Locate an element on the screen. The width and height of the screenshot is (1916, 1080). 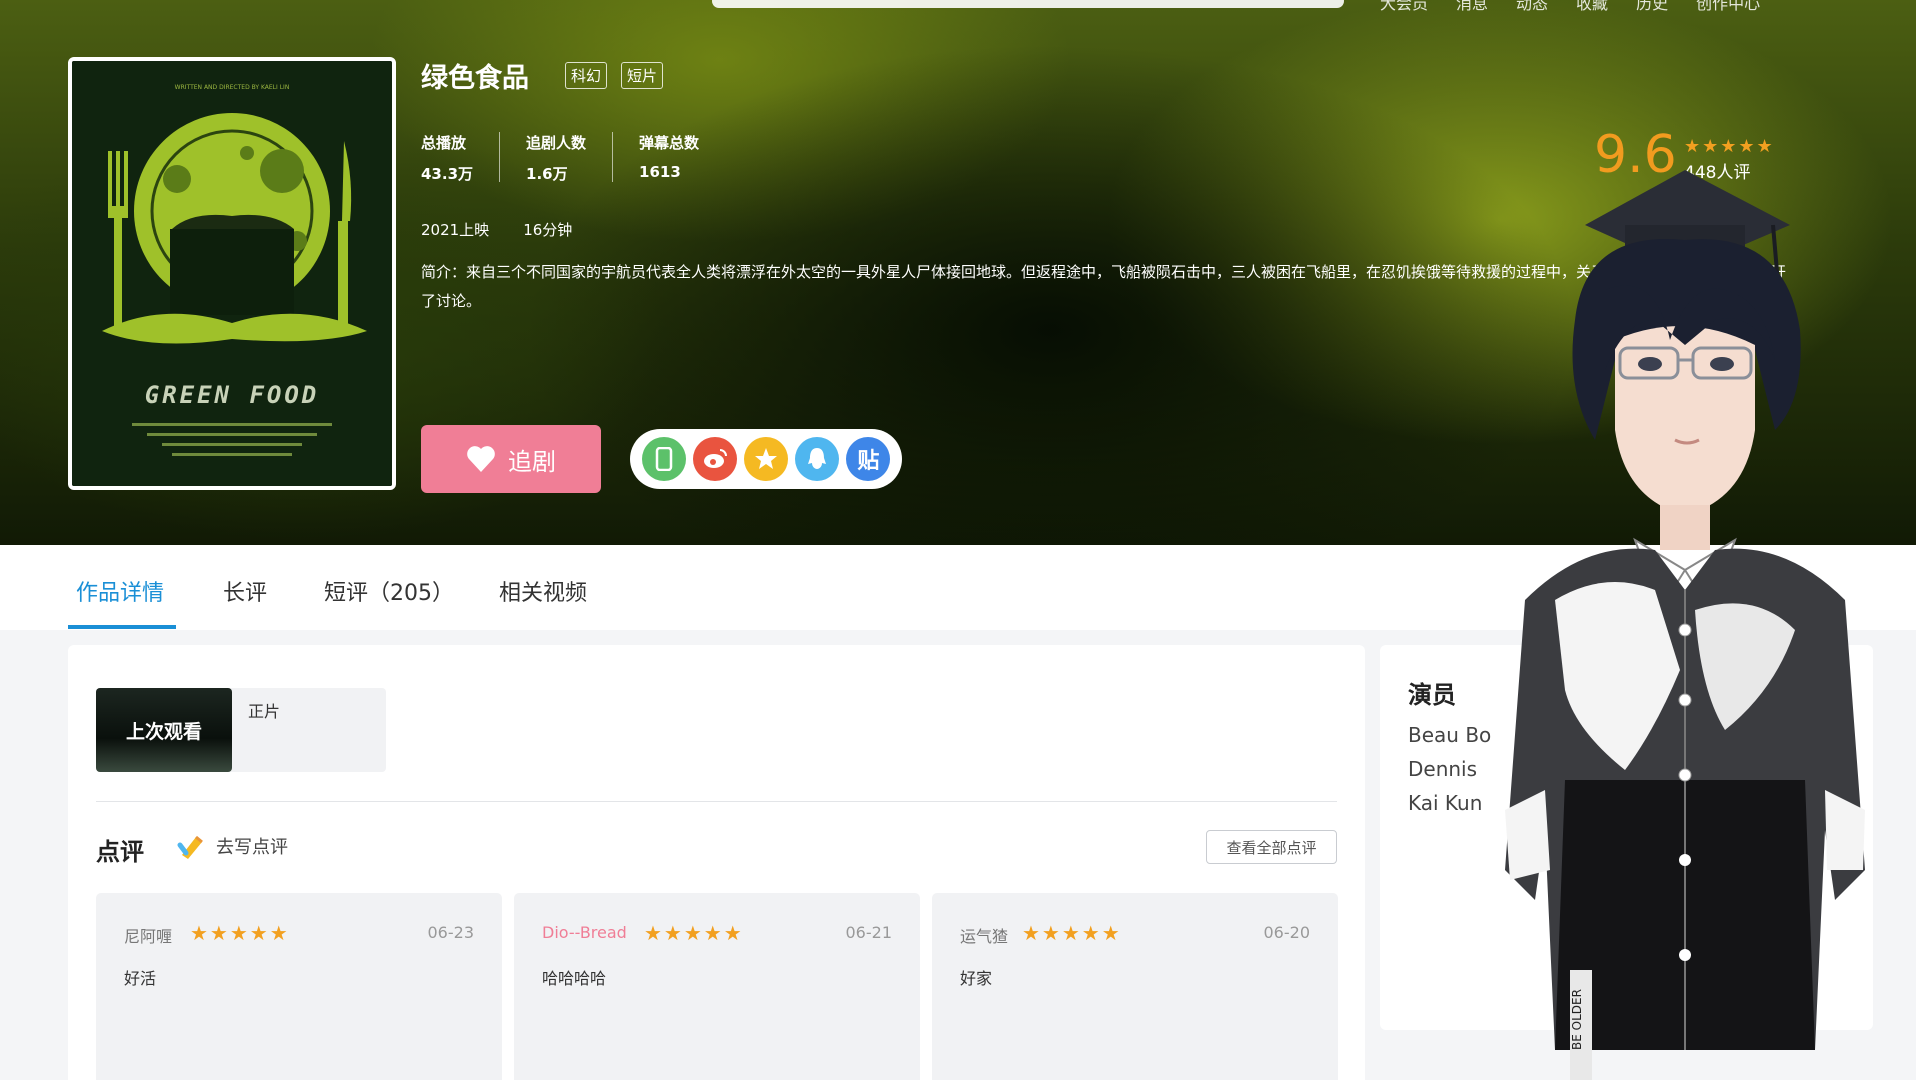
nav-item-vip: 大会员 is located at coordinates (1404, 7).